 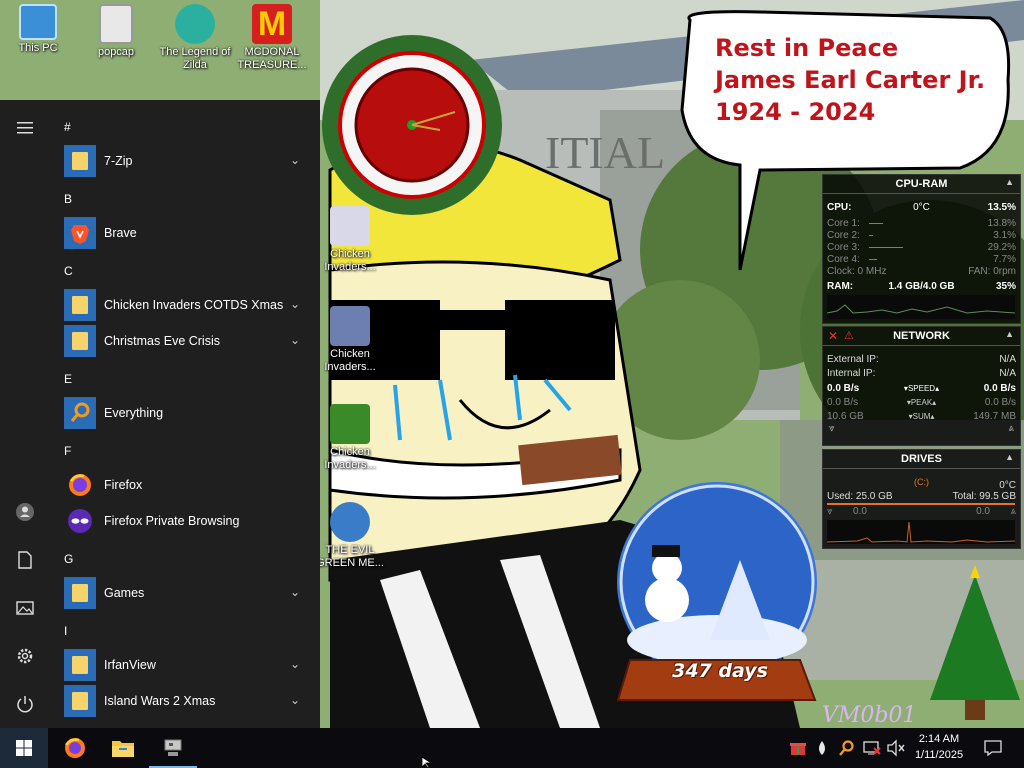 What do you see at coordinates (833, 336) in the screenshot?
I see `close-icon: ✕` at bounding box center [833, 336].